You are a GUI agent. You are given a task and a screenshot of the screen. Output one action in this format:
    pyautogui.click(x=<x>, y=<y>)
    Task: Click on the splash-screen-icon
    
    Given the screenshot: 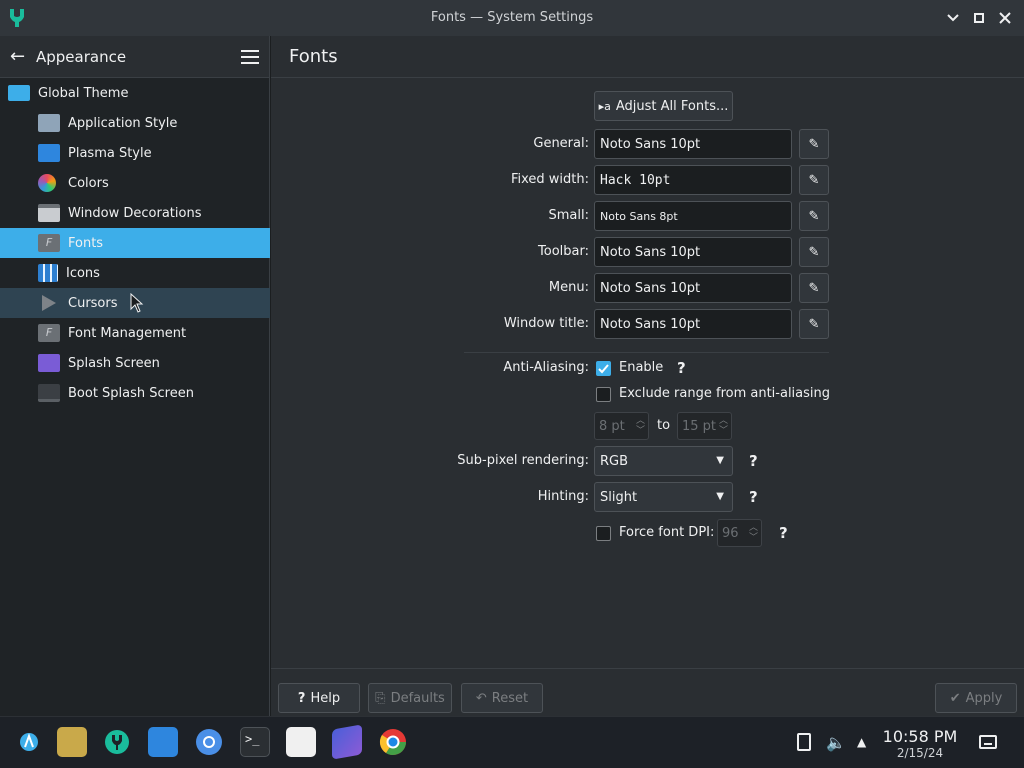 What is the action you would take?
    pyautogui.click(x=49, y=363)
    